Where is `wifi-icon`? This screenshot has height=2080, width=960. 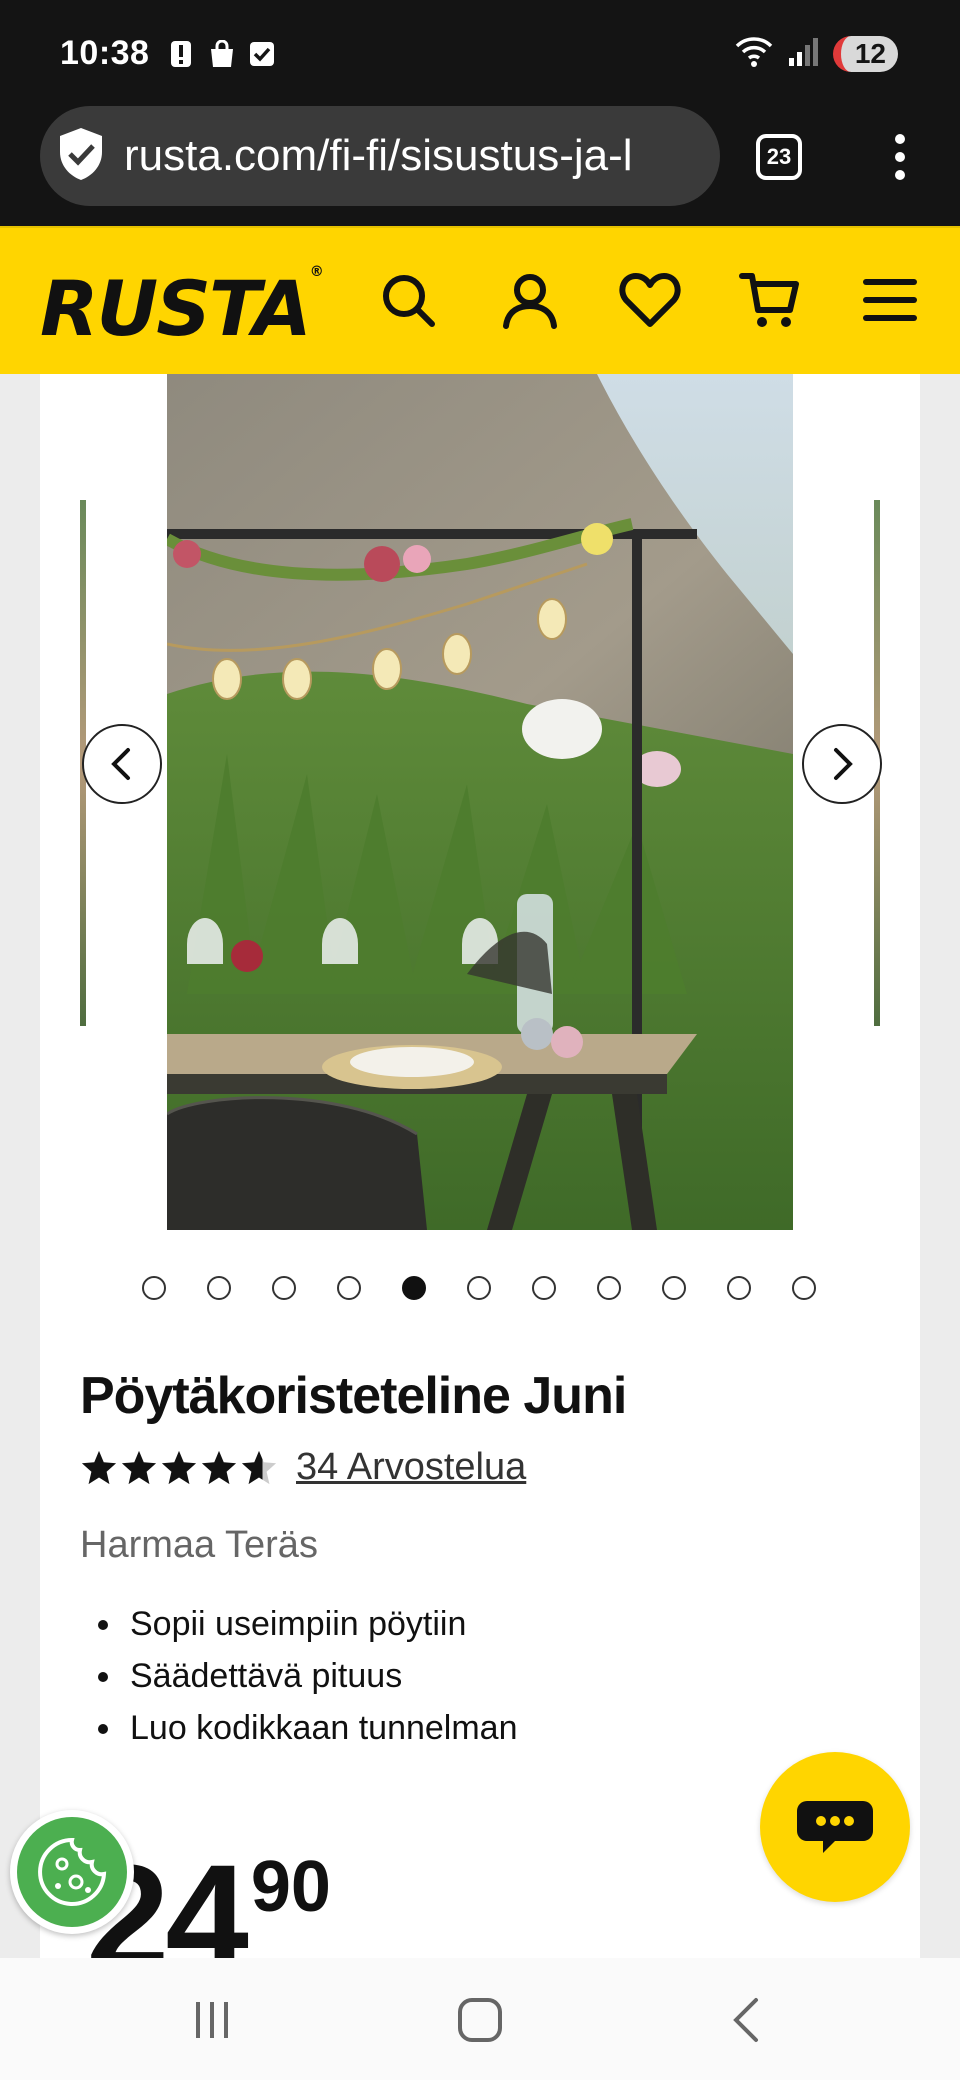
wifi-icon is located at coordinates (754, 53).